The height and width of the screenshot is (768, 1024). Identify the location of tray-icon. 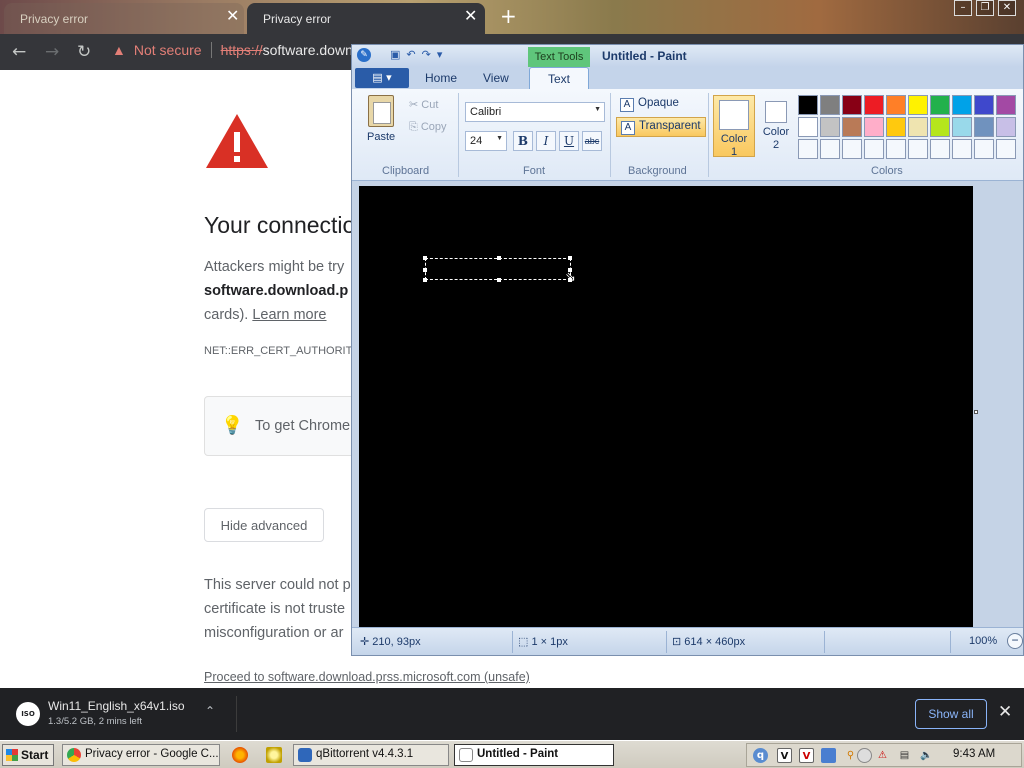
(864, 755).